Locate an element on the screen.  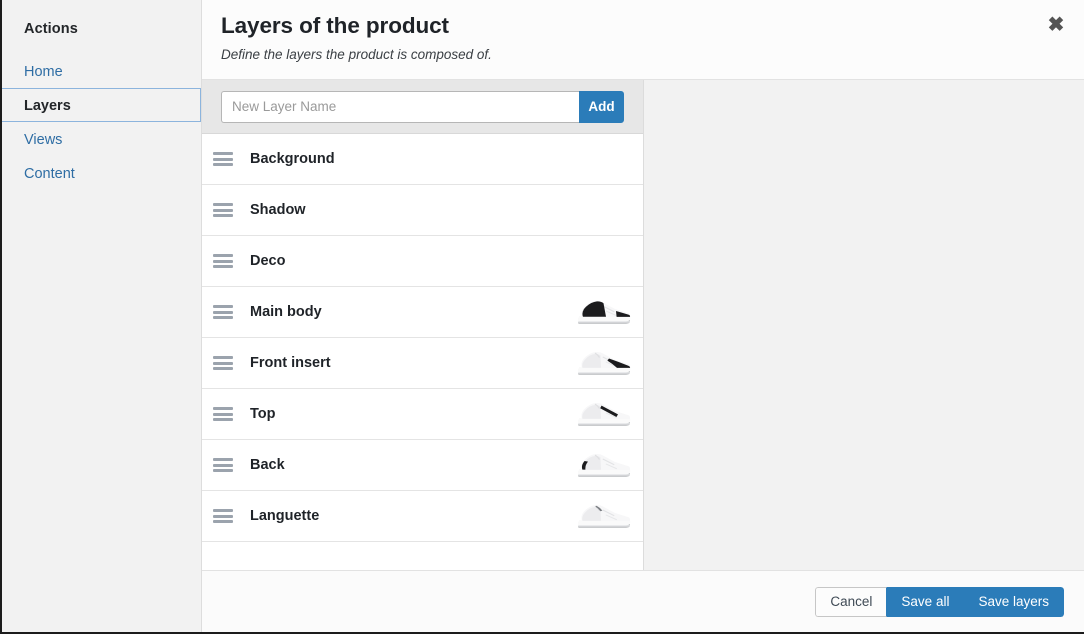
footer-button-group: Cancel Save all Save layers is located at coordinates (939, 601).